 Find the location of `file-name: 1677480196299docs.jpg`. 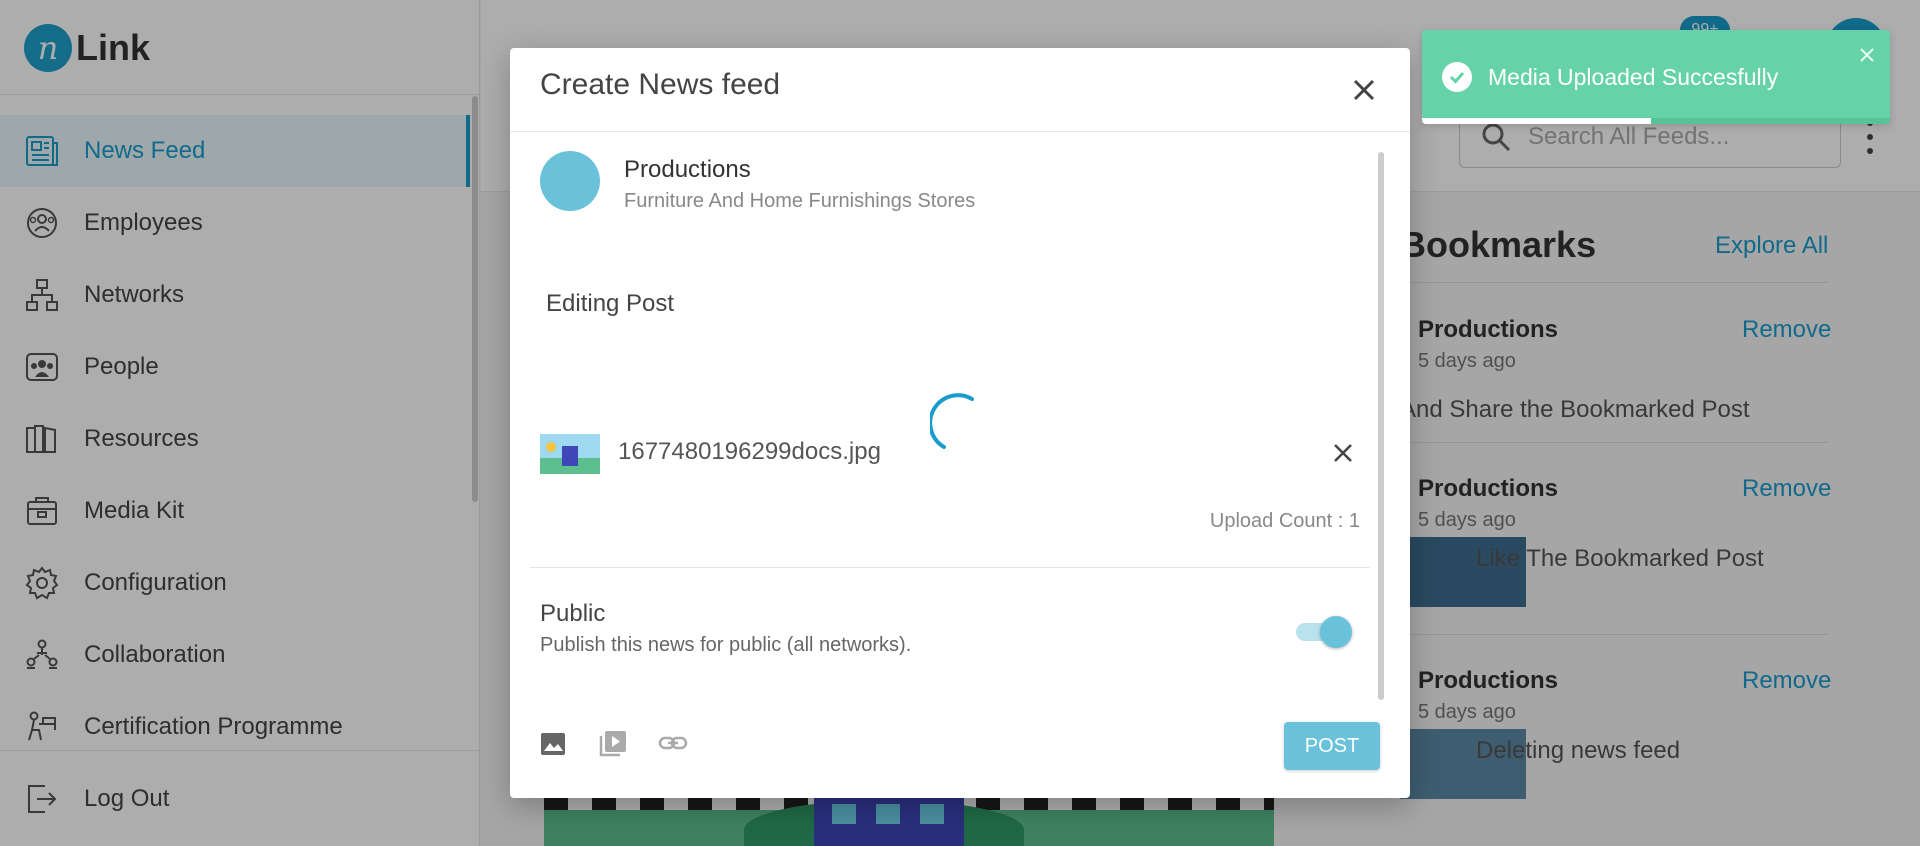

file-name: 1677480196299docs.jpg is located at coordinates (749, 451).